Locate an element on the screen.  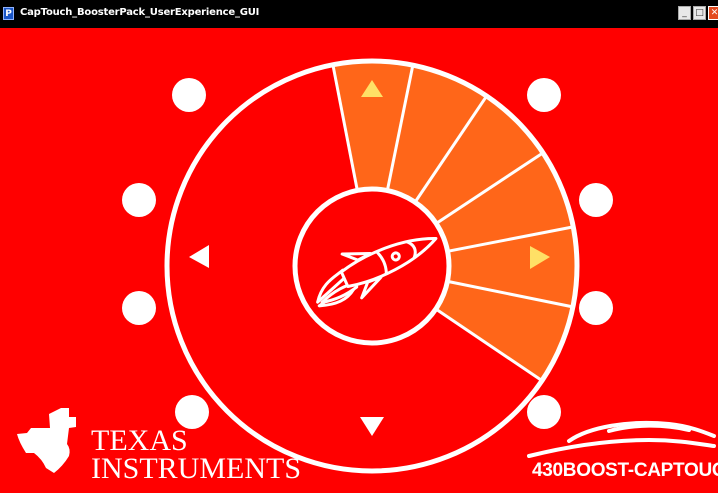
minimize-button: _ is located at coordinates (684, 13).